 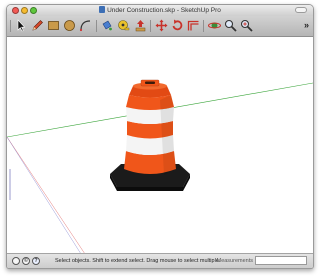 What do you see at coordinates (37, 25) in the screenshot?
I see `pencil-line-tool-icon` at bounding box center [37, 25].